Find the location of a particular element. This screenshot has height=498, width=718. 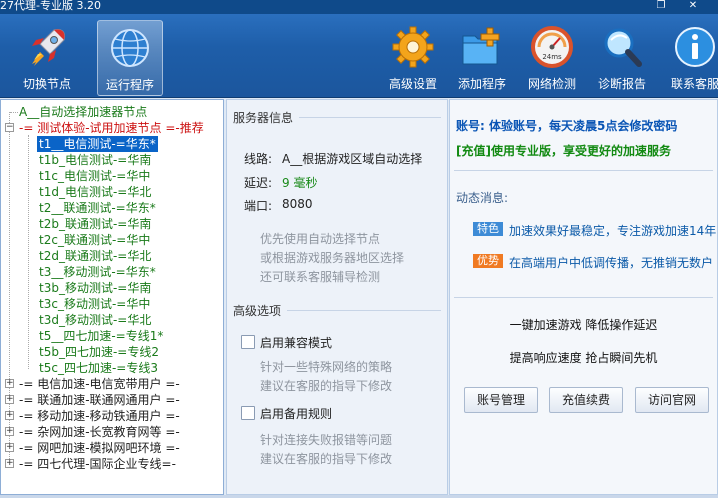

diagnostic-report-button: 诊断报告 is located at coordinates (622, 58).